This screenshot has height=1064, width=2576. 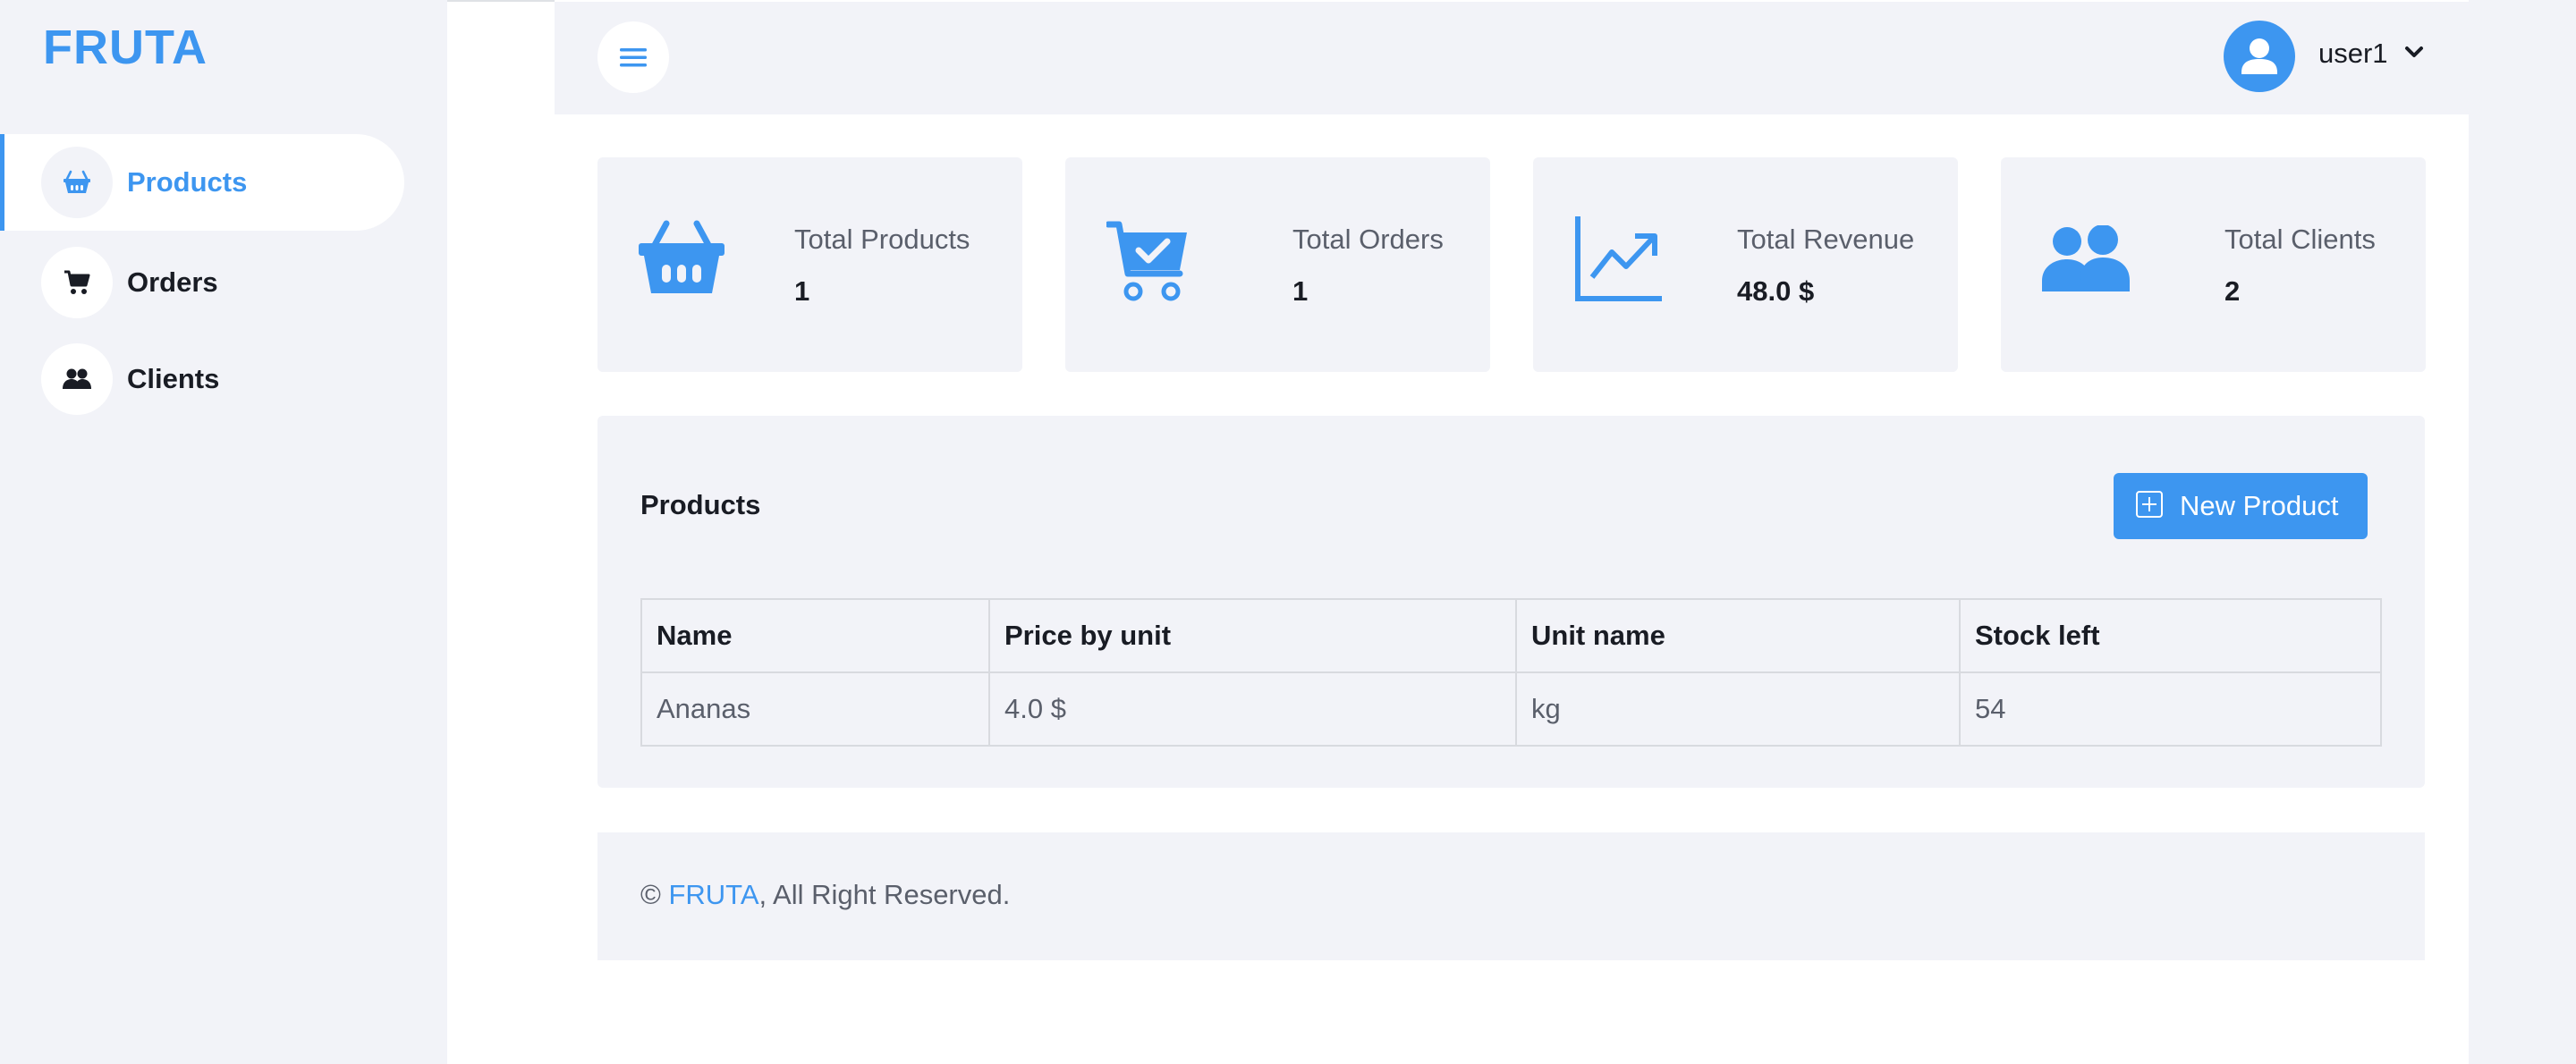 What do you see at coordinates (2414, 54) in the screenshot?
I see `chevron-down-icon` at bounding box center [2414, 54].